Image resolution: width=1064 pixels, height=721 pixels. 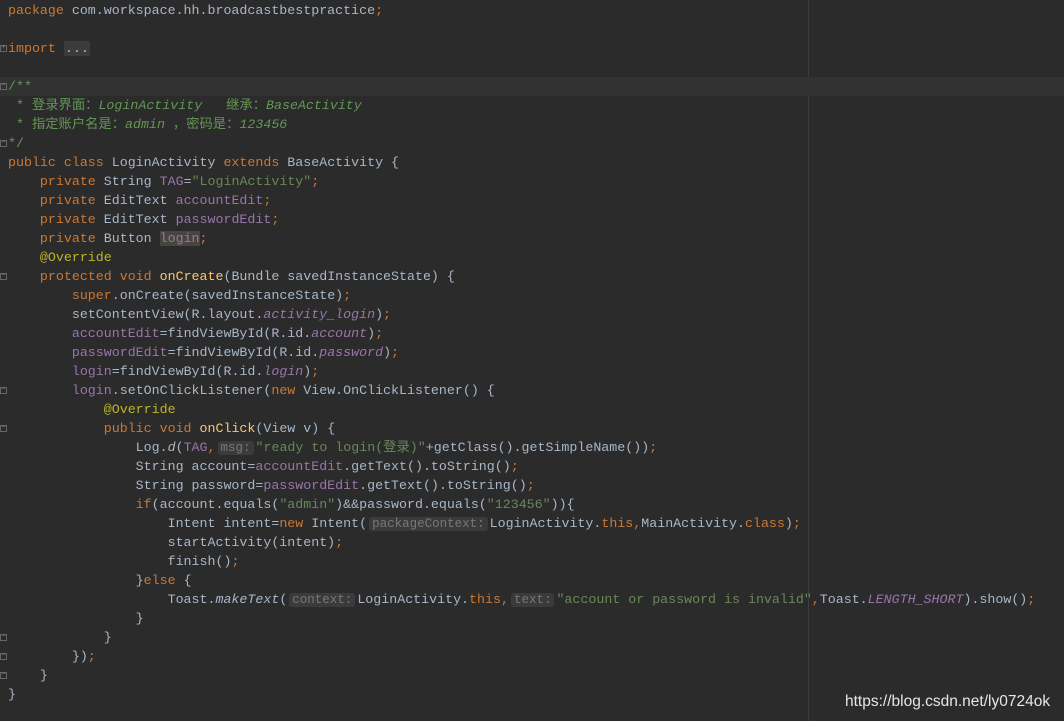 What do you see at coordinates (179, 295) in the screenshot?
I see `code-line: super.onCreate(savedInstanceState);` at bounding box center [179, 295].